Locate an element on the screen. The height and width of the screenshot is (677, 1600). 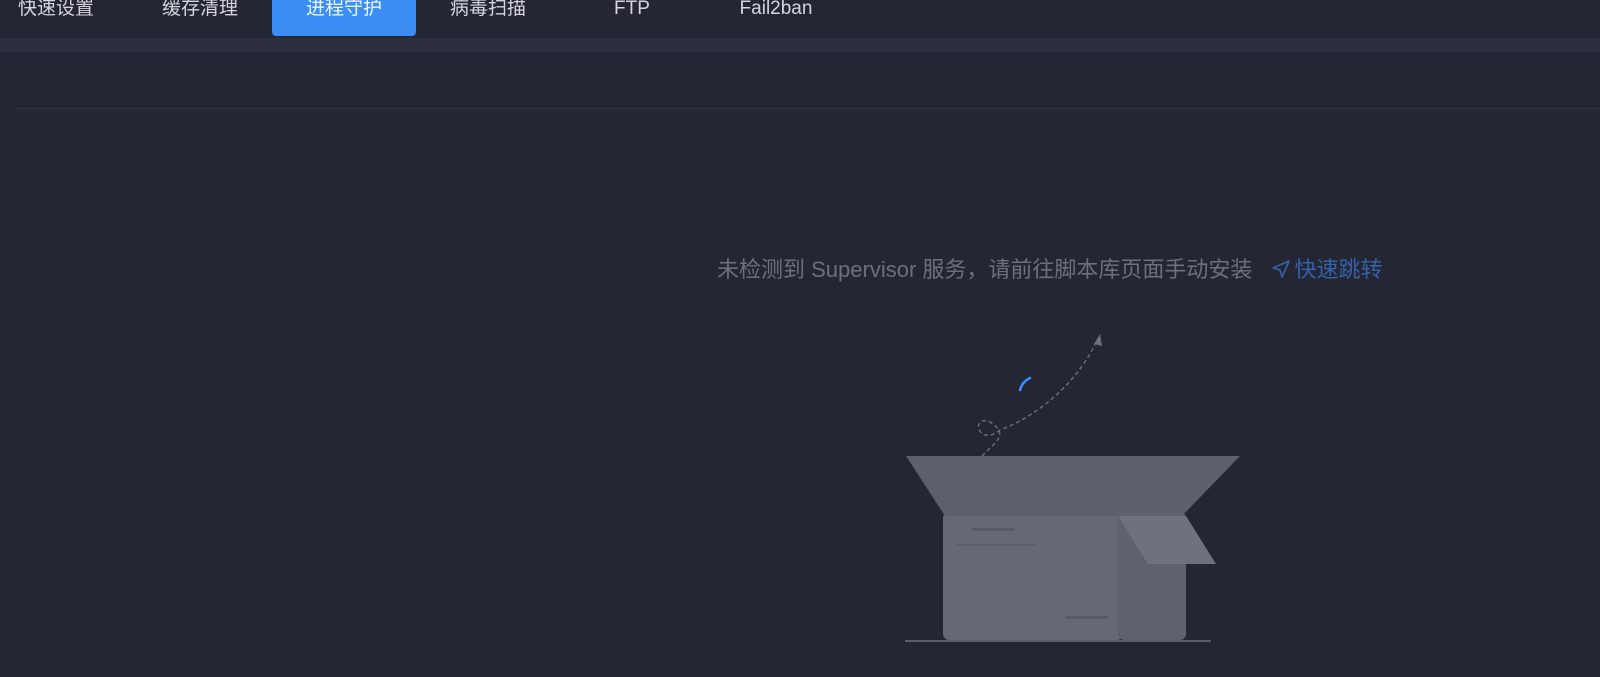
ground-line is located at coordinates (1058, 641).